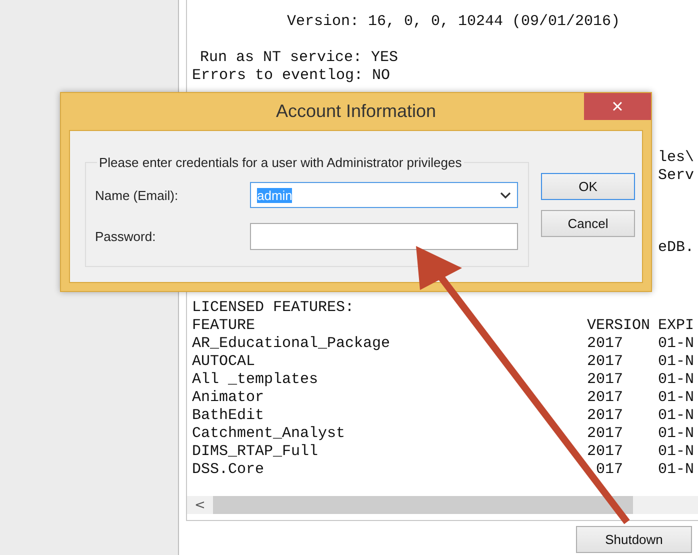 Image resolution: width=698 pixels, height=555 pixels. I want to click on column-header: FEATURE, so click(224, 326).